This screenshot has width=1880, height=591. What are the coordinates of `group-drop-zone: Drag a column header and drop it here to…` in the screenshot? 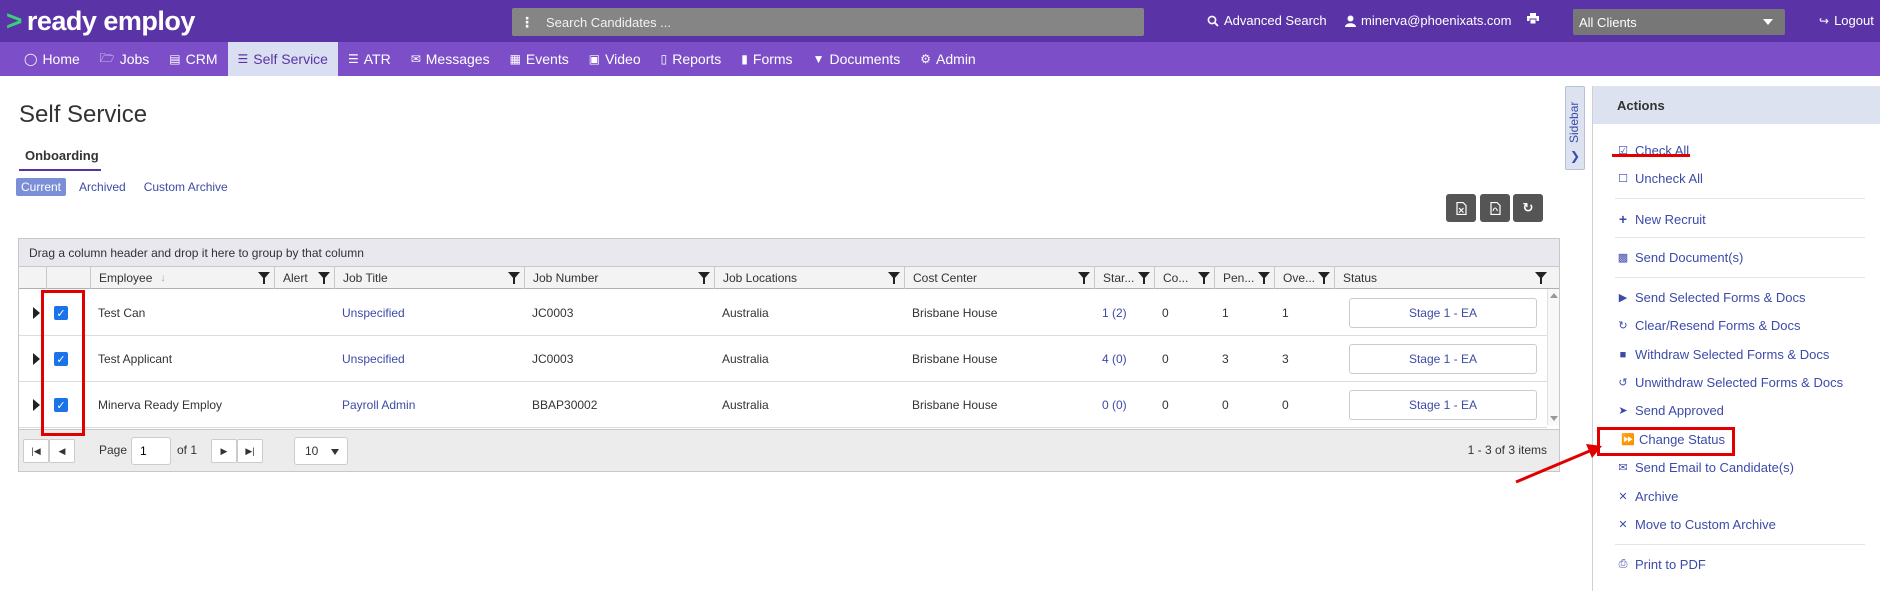 It's located at (789, 253).